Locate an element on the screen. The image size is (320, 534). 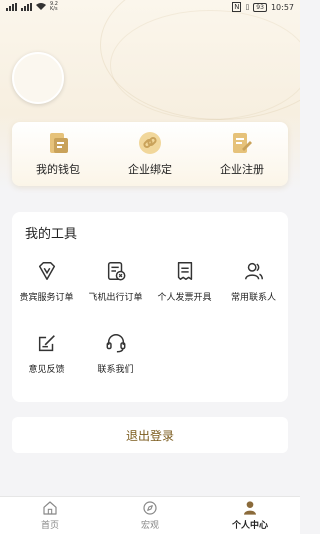
shortcut-enterprise-register: 企业注册 is located at coordinates (242, 154).